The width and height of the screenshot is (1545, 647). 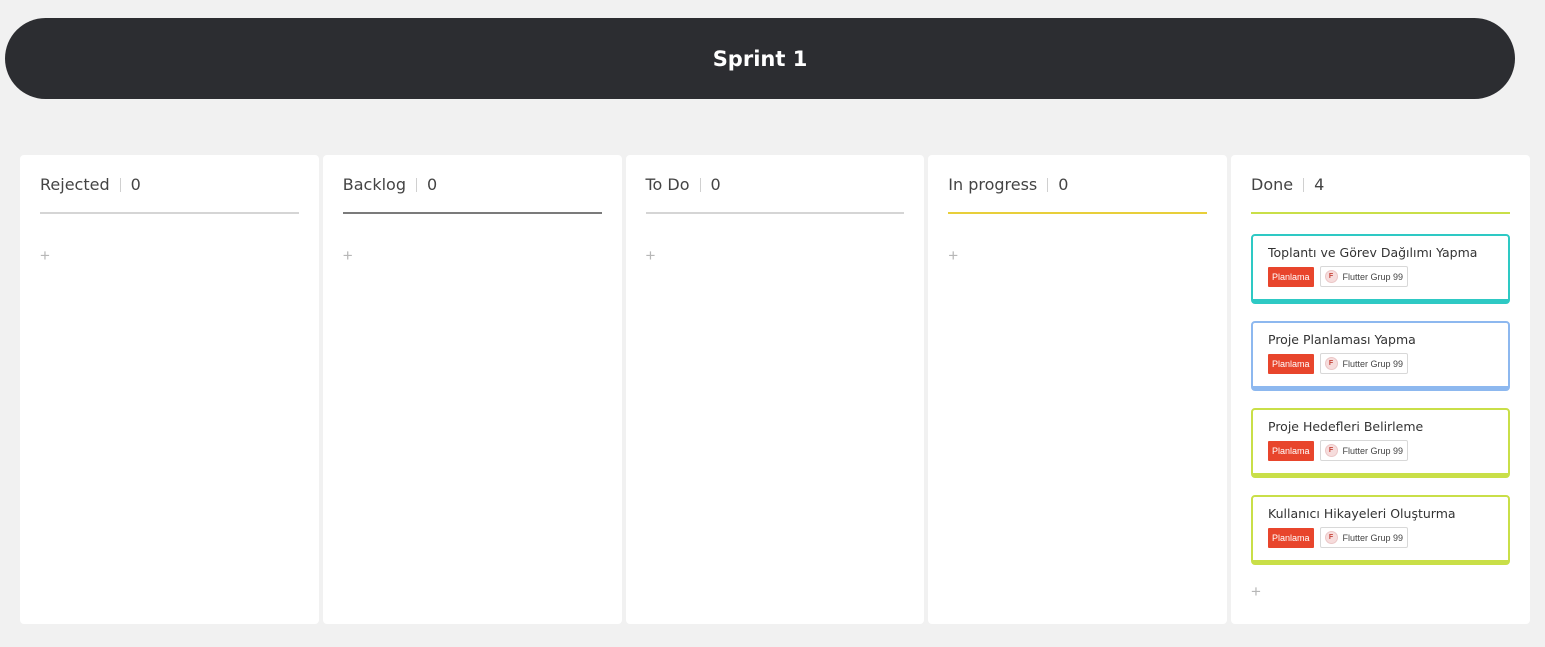 I want to click on card-title: Kullanıcı Hikayeleri Oluşturma, so click(x=1362, y=513).